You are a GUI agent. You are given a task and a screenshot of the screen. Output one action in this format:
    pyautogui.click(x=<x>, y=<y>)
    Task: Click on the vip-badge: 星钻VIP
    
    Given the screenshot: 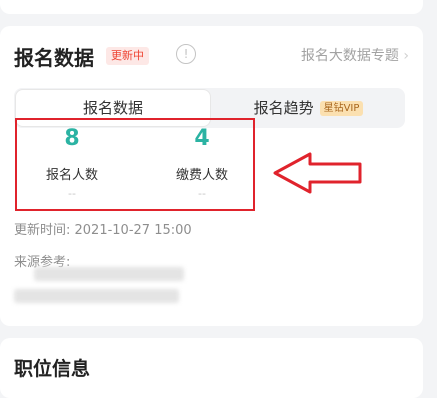 What is the action you would take?
    pyautogui.click(x=341, y=108)
    